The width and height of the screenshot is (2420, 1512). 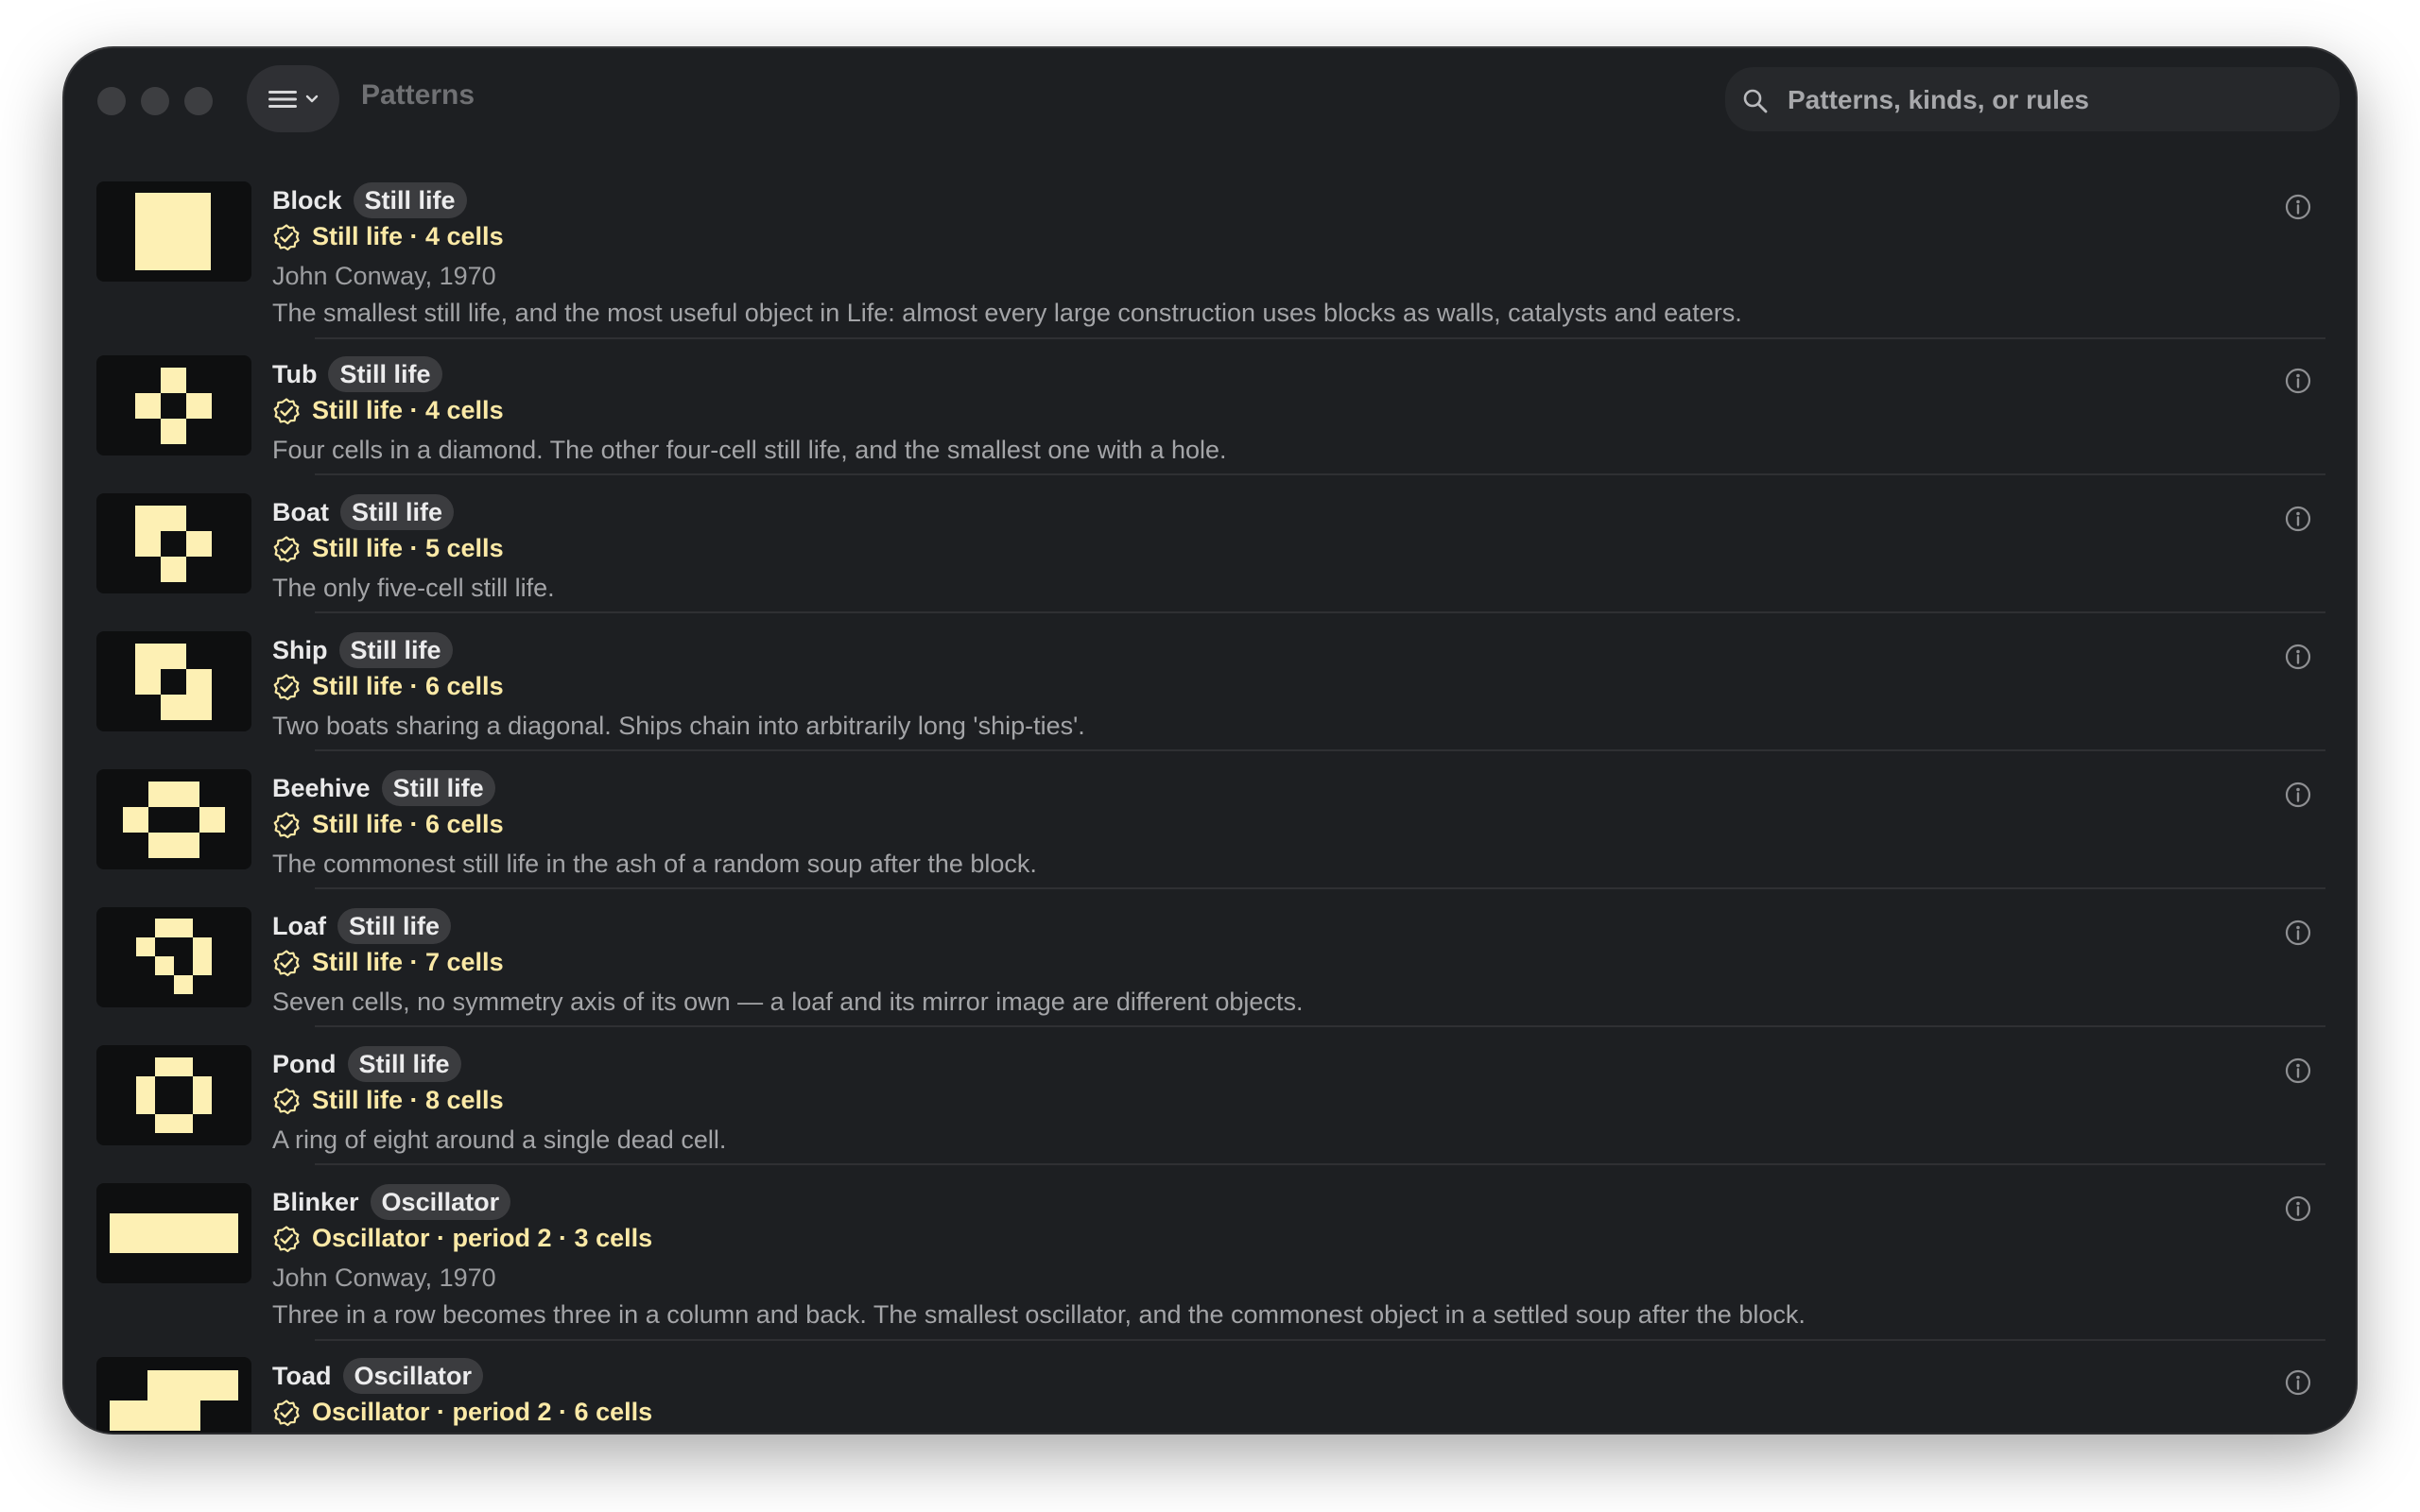 I want to click on pattern-name: Boat, so click(x=300, y=511).